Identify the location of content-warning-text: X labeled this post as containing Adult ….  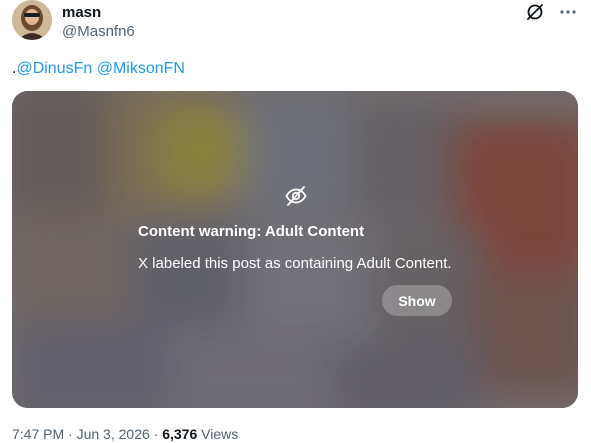
(295, 263).